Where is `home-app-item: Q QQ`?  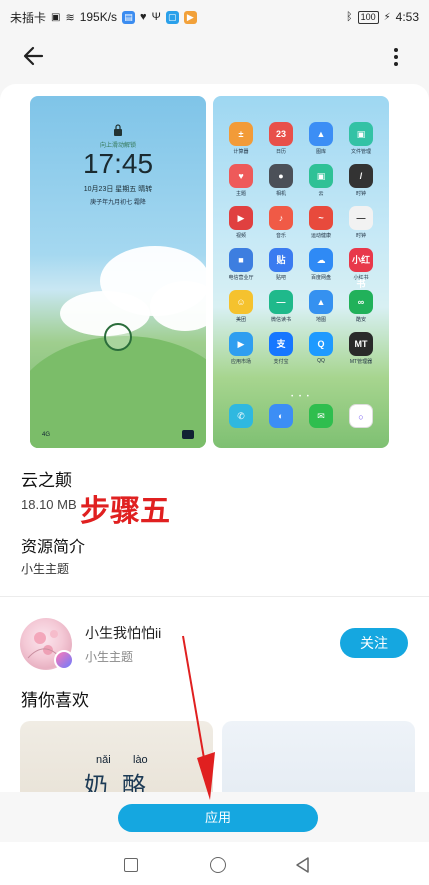 home-app-item: Q QQ is located at coordinates (321, 348).